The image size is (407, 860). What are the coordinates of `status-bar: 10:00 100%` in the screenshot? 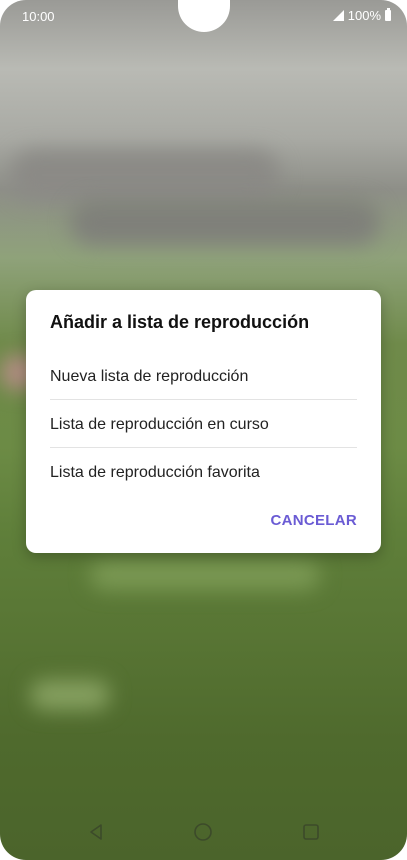 It's located at (203, 15).